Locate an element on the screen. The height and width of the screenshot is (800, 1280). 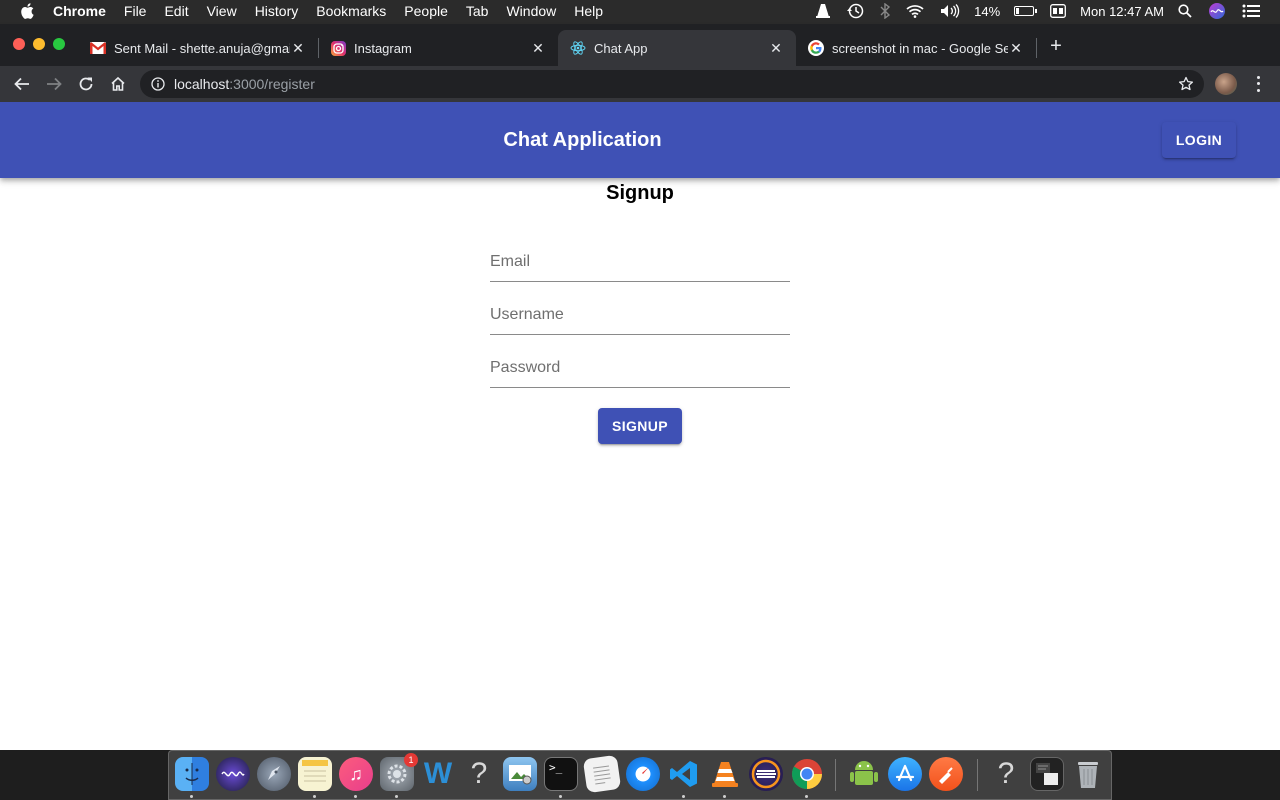
tab-instagram: Instagram ✕ is located at coordinates (438, 48).